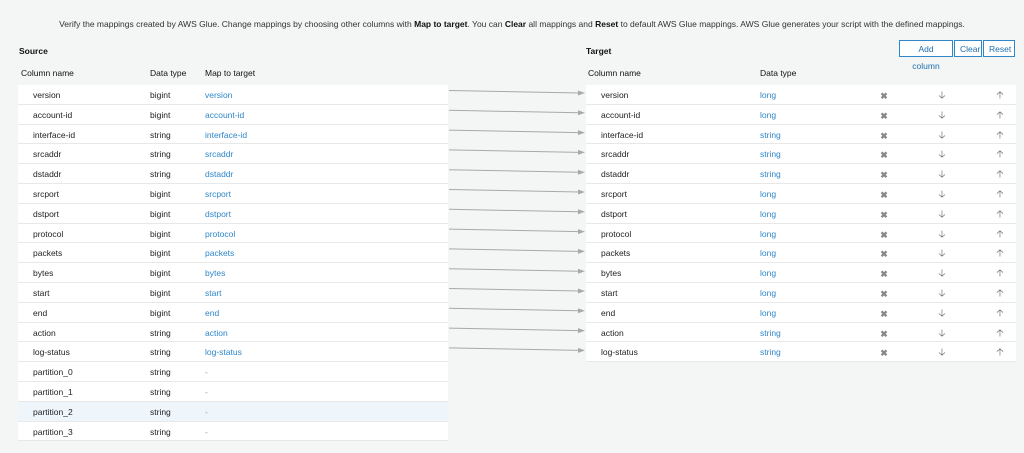 This screenshot has height=453, width=1024. I want to click on source-row: partition_2 string -, so click(233, 411).